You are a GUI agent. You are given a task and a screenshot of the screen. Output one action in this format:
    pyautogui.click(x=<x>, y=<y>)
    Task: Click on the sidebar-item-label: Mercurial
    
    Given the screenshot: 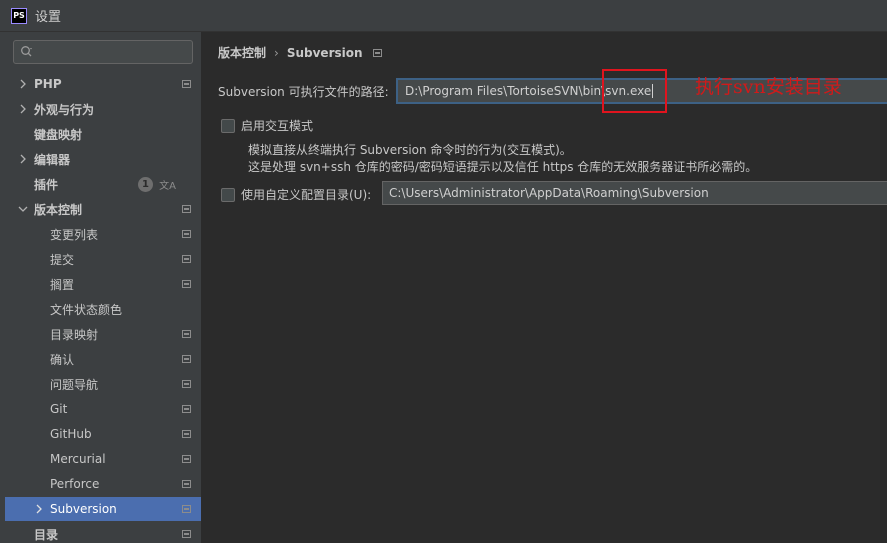 What is the action you would take?
    pyautogui.click(x=78, y=459)
    